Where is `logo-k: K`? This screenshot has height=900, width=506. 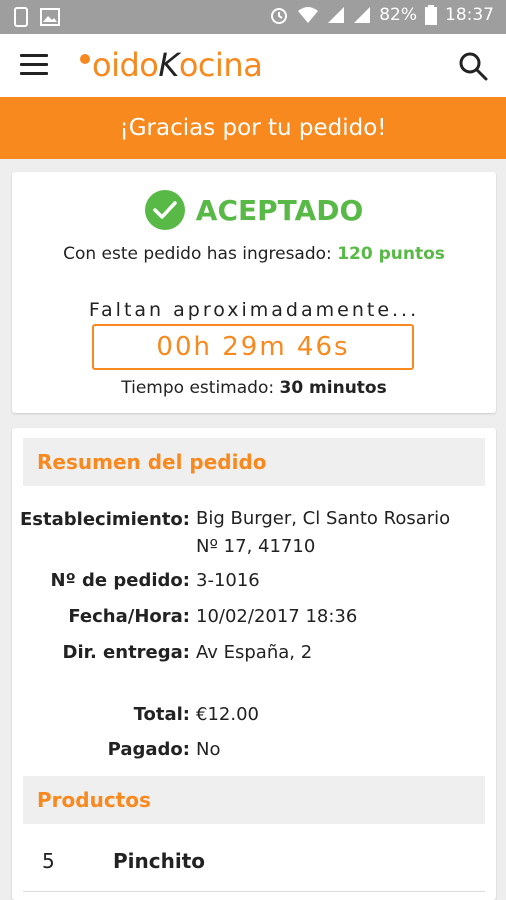
logo-k: K is located at coordinates (168, 65).